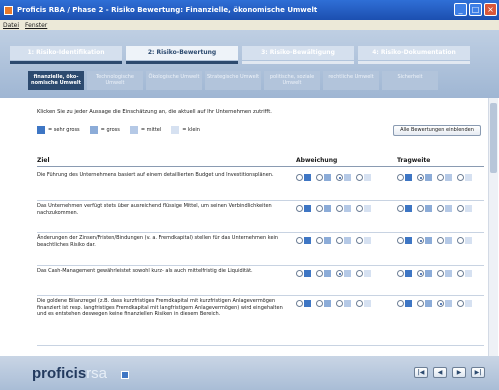 Image resolution: width=499 pixels, height=390 pixels. I want to click on subtab-6: rechtliche Umwelt, so click(351, 80).